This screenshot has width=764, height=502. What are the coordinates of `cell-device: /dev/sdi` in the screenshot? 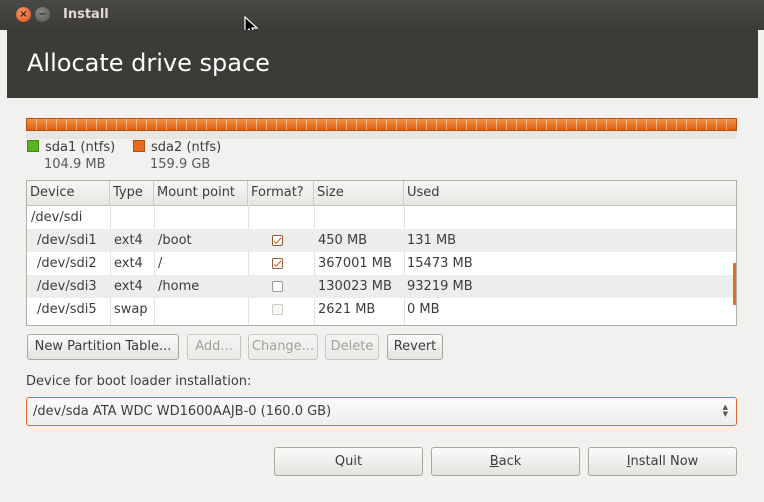 It's located at (57, 217).